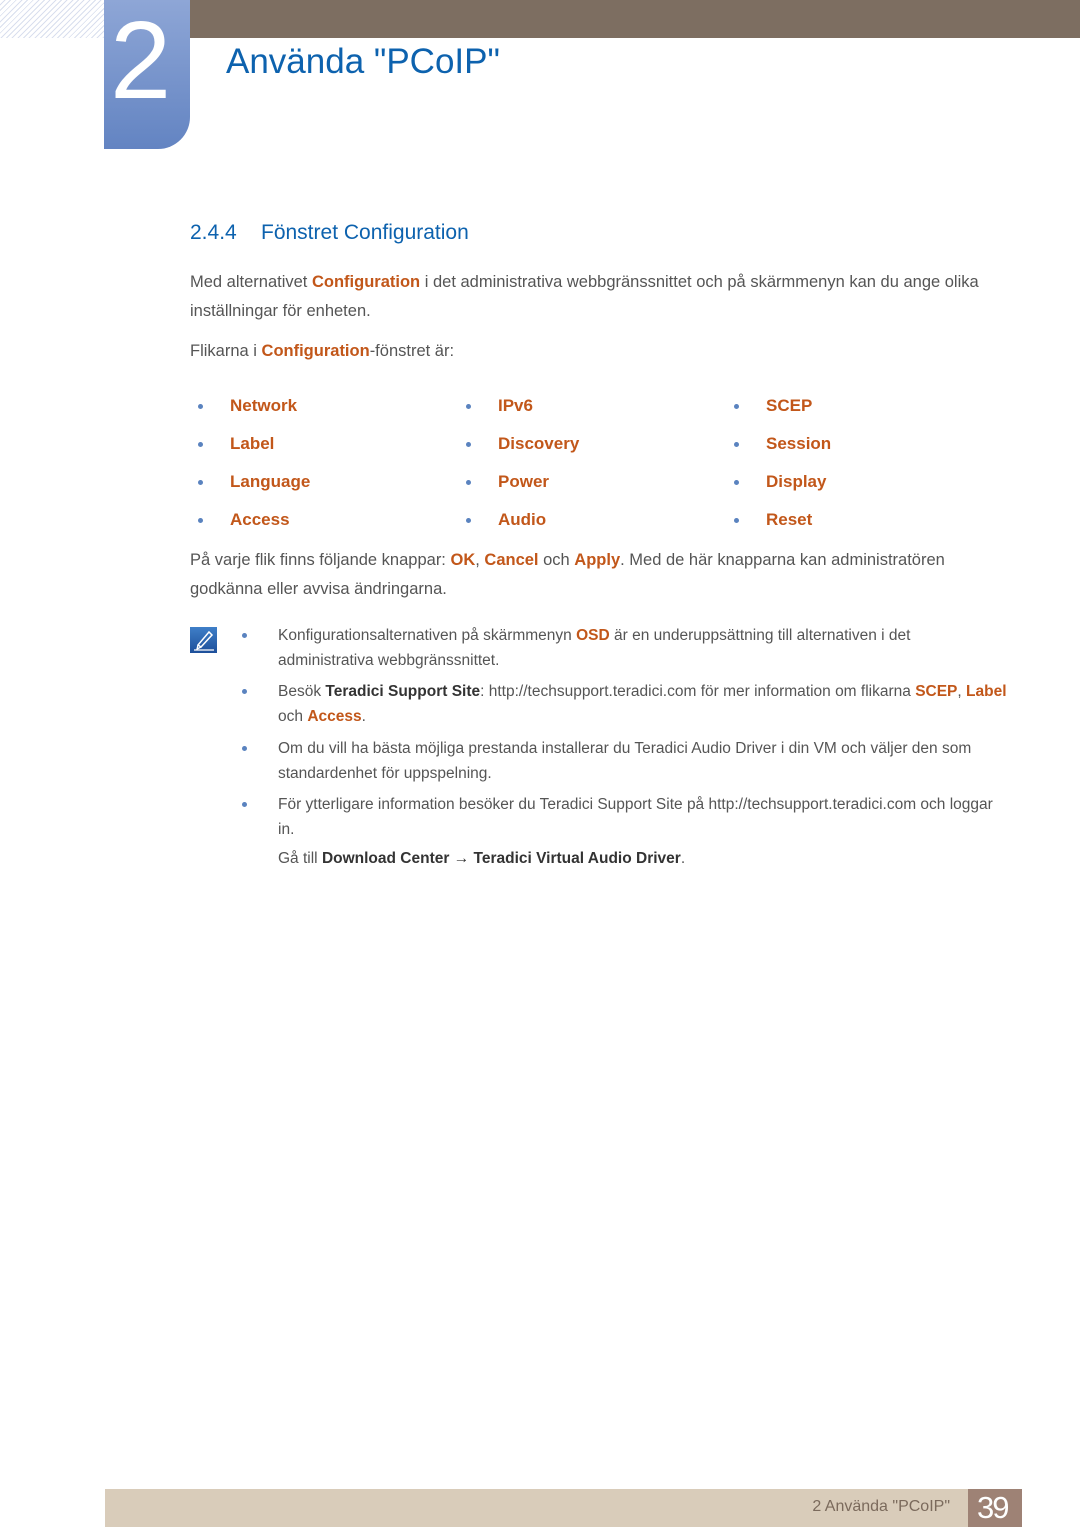 Image resolution: width=1080 pixels, height=1527 pixels. What do you see at coordinates (463, 560) in the screenshot?
I see `ok-term: OK` at bounding box center [463, 560].